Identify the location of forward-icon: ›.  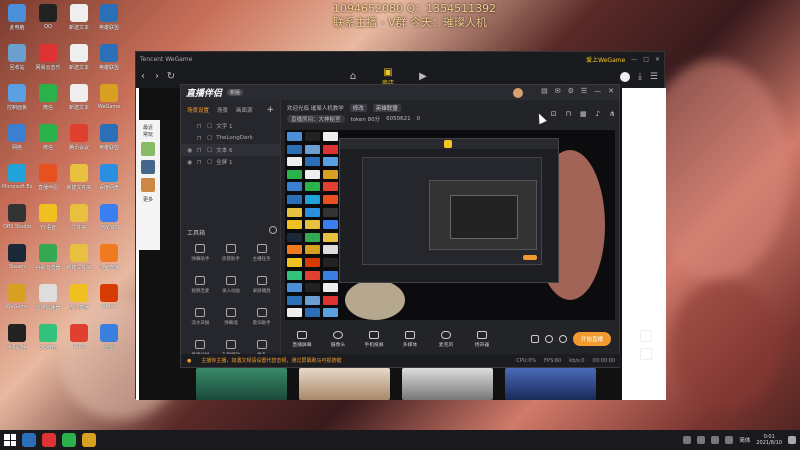
(157, 77).